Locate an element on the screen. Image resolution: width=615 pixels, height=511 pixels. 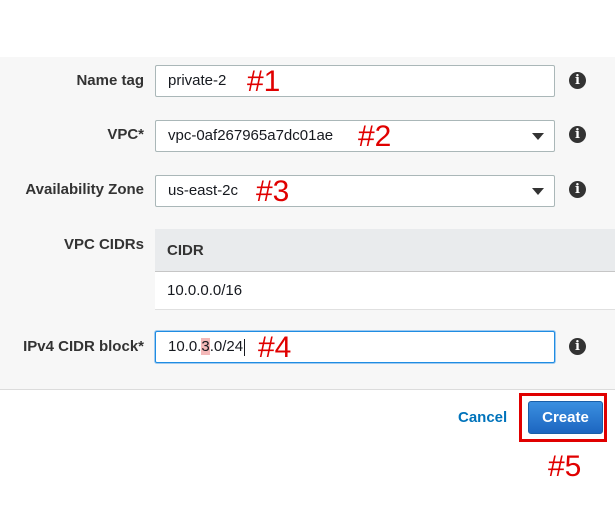
annotation-2: #2 is located at coordinates (375, 136).